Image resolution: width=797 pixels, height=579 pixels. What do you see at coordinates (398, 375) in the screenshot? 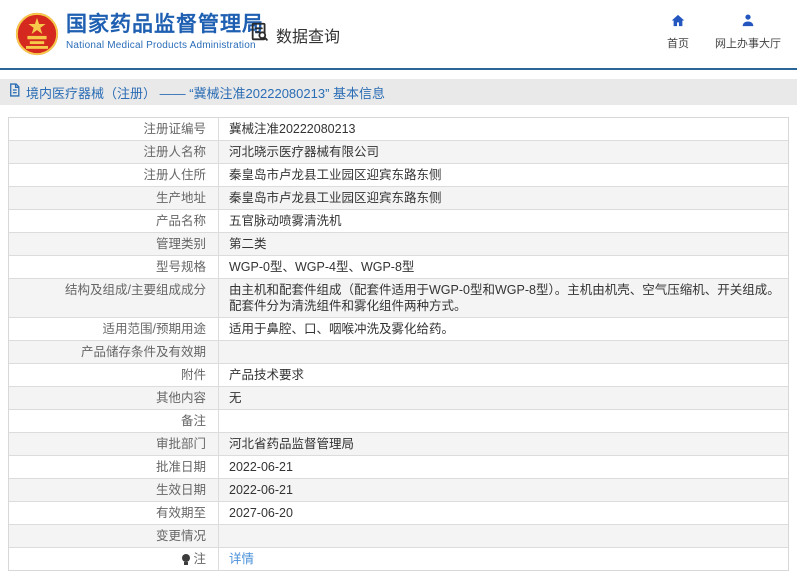
I see `table-row: 附件 产品技术要求` at bounding box center [398, 375].